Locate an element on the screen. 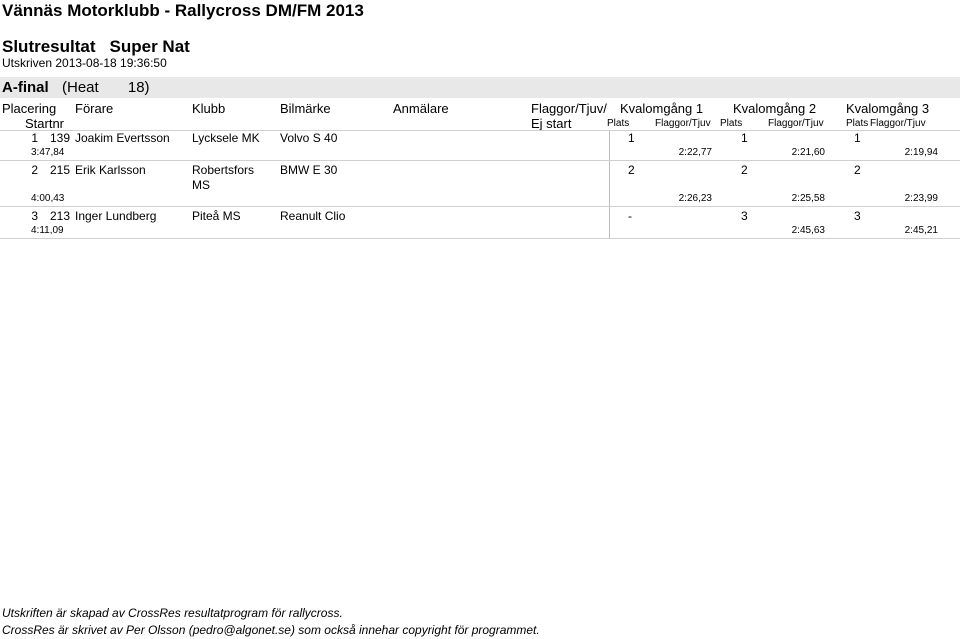 This screenshot has height=639, width=960. row-kval3-time: 2:19,94 is located at coordinates (921, 152).